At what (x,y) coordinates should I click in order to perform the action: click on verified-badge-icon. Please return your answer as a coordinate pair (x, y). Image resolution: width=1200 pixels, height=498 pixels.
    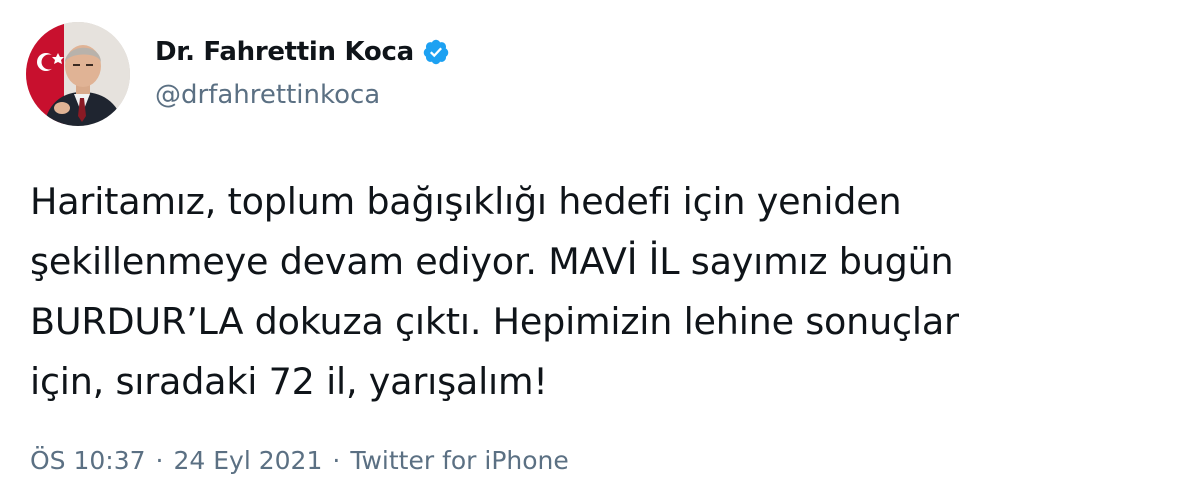
    Looking at the image, I should click on (436, 52).